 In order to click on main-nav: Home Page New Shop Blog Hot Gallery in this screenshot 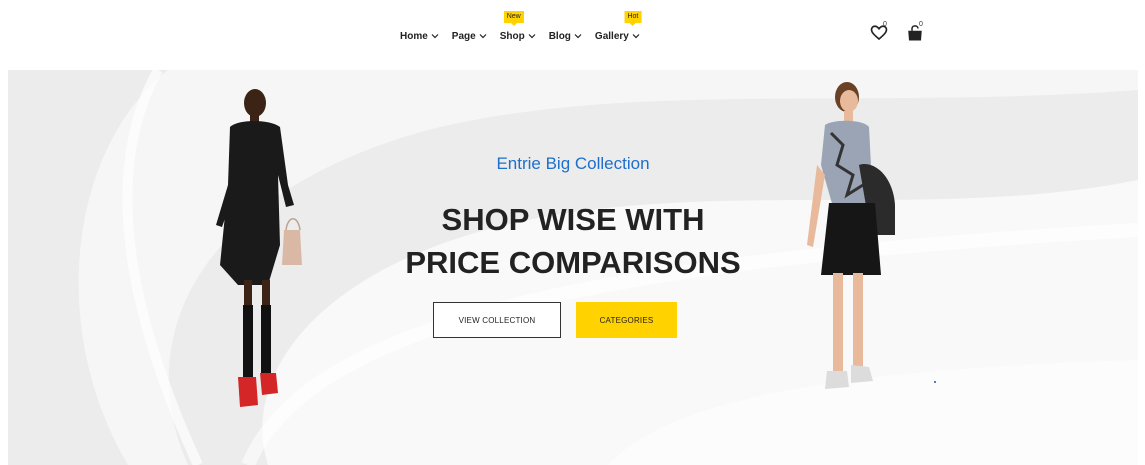, I will do `click(521, 27)`.